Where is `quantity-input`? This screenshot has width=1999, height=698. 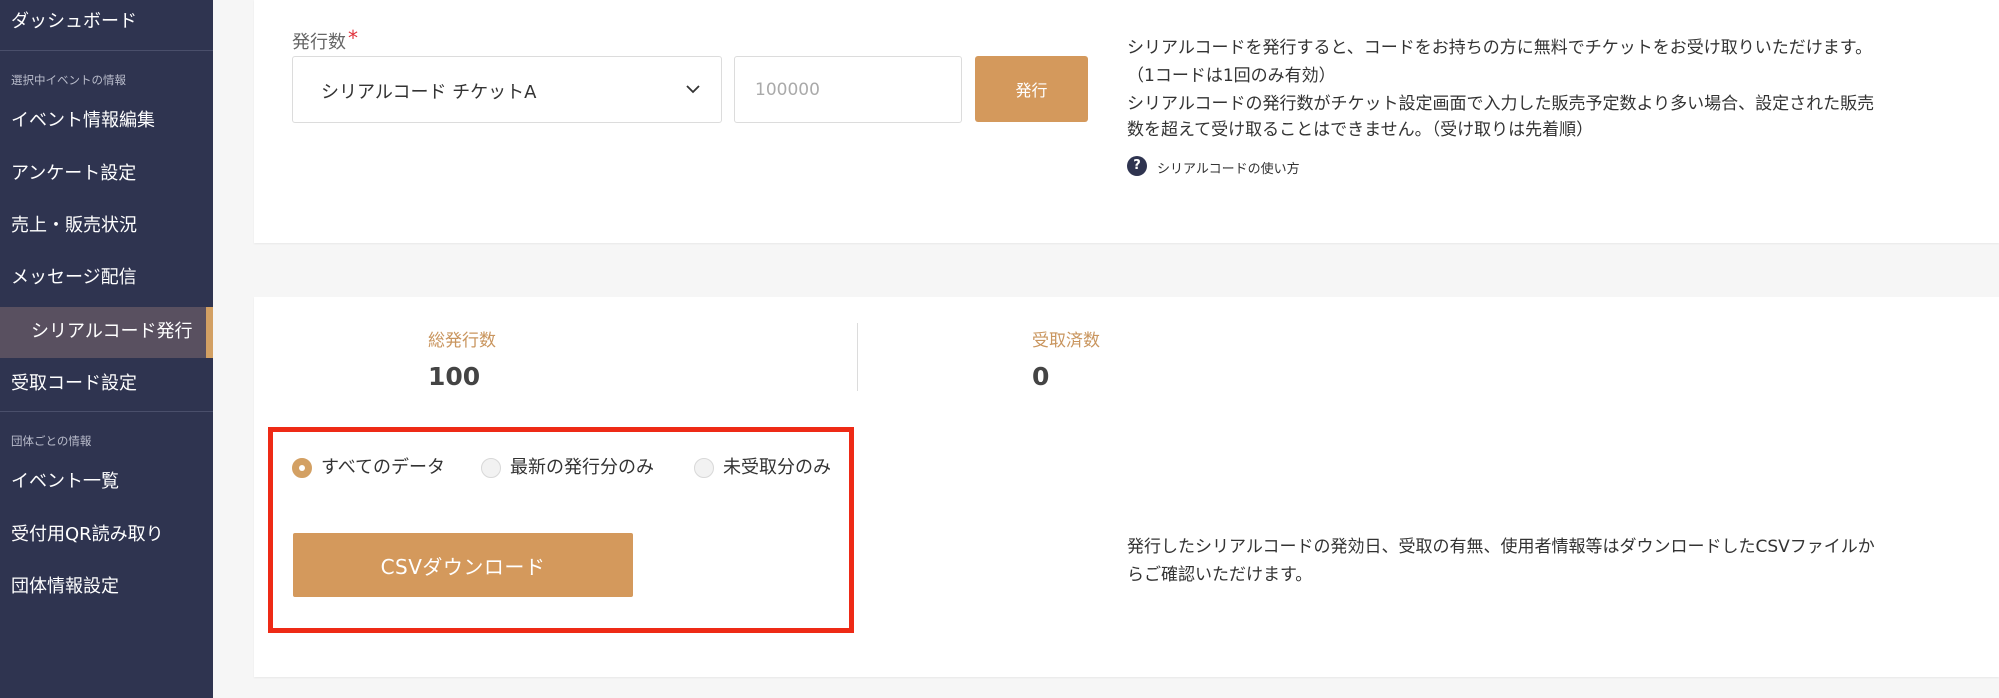 quantity-input is located at coordinates (848, 89).